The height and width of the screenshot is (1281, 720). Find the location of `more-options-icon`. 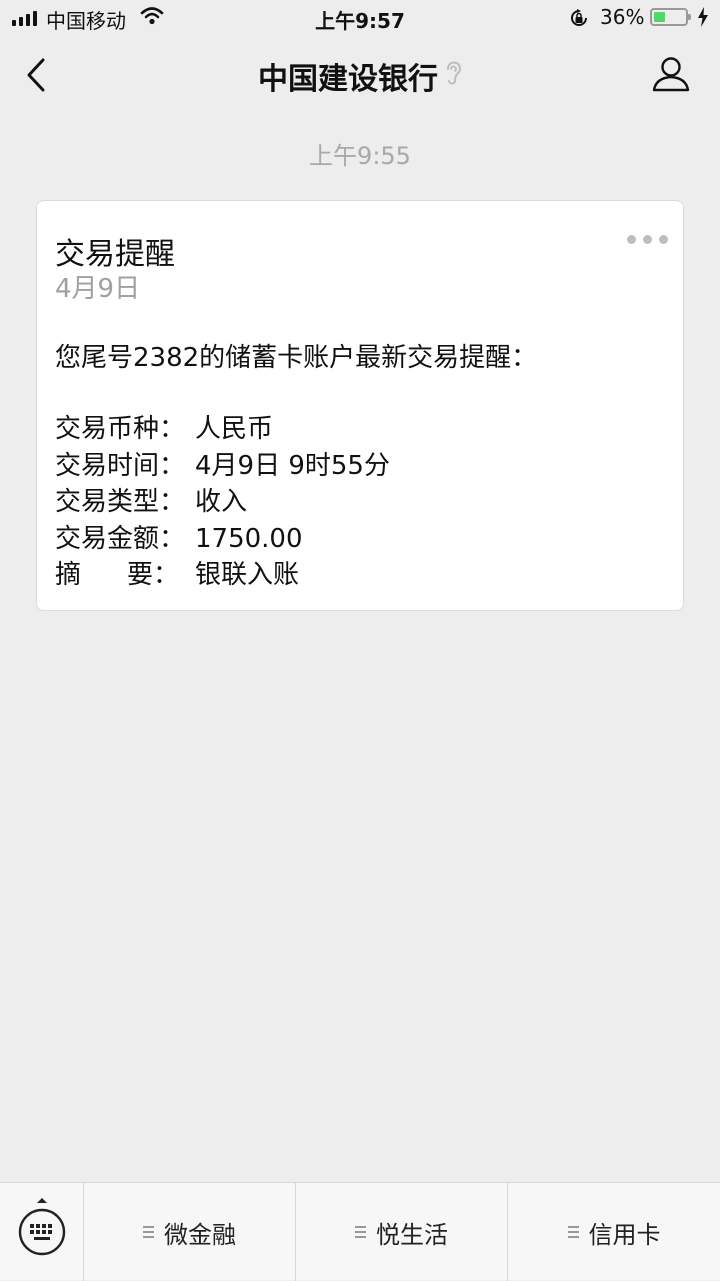

more-options-icon is located at coordinates (647, 239).